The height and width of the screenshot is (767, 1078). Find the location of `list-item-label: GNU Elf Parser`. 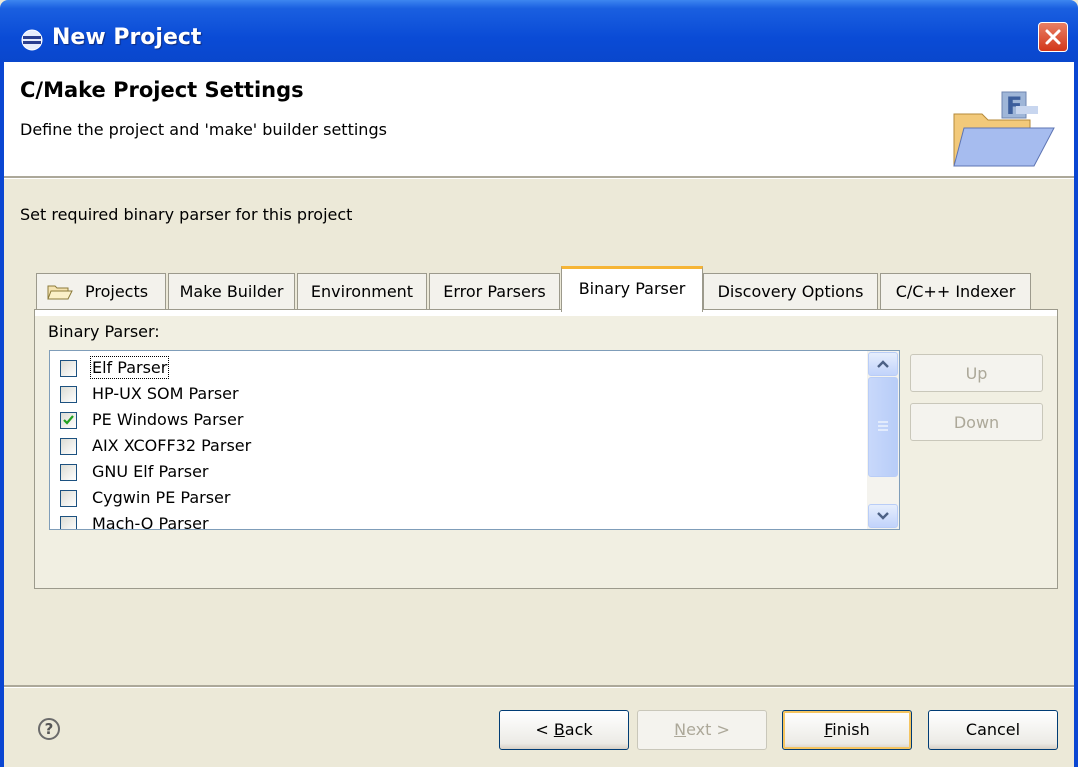

list-item-label: GNU Elf Parser is located at coordinates (150, 471).